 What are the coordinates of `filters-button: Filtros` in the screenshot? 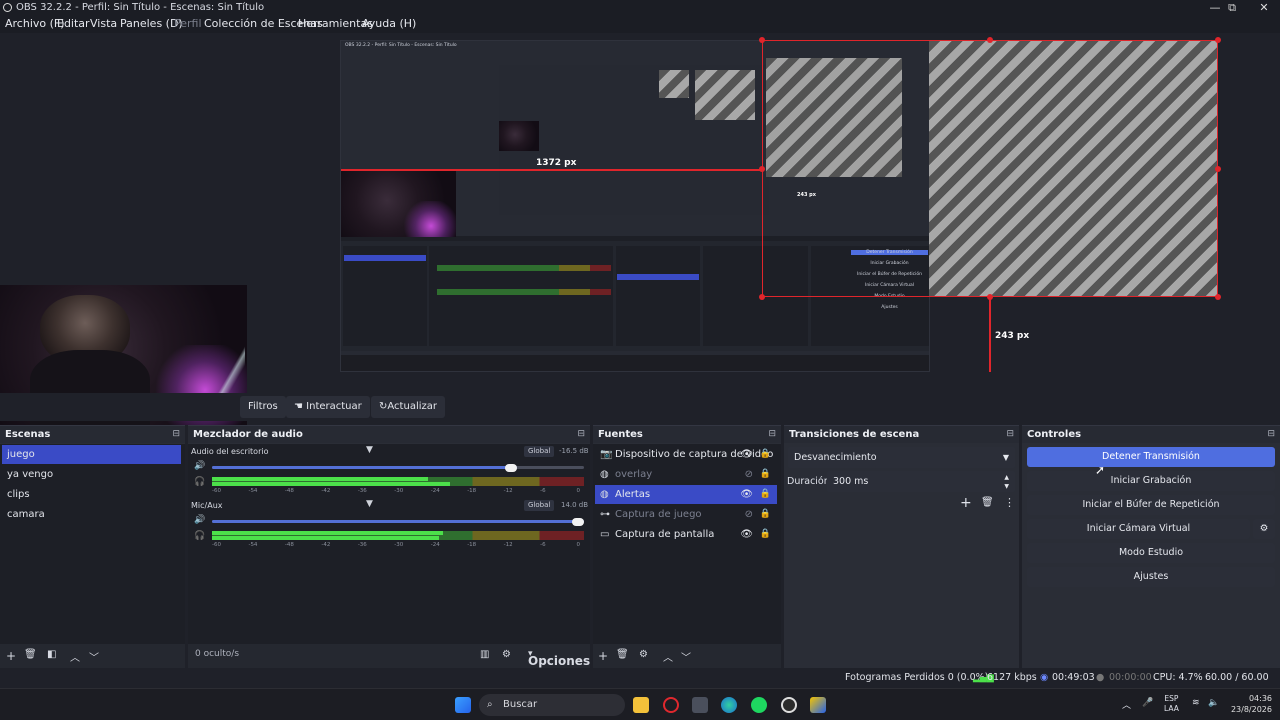 It's located at (263, 407).